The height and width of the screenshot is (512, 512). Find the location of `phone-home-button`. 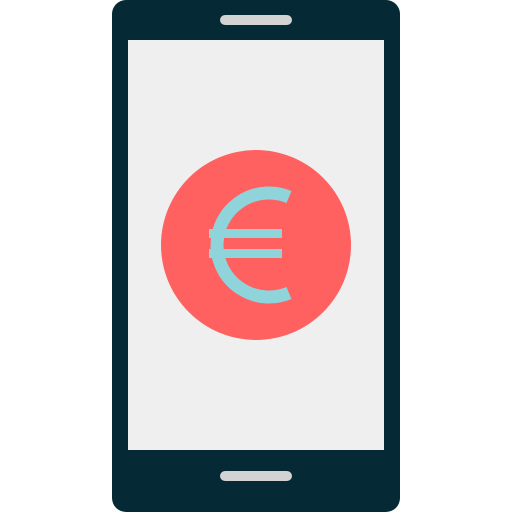

phone-home-button is located at coordinates (256, 476).